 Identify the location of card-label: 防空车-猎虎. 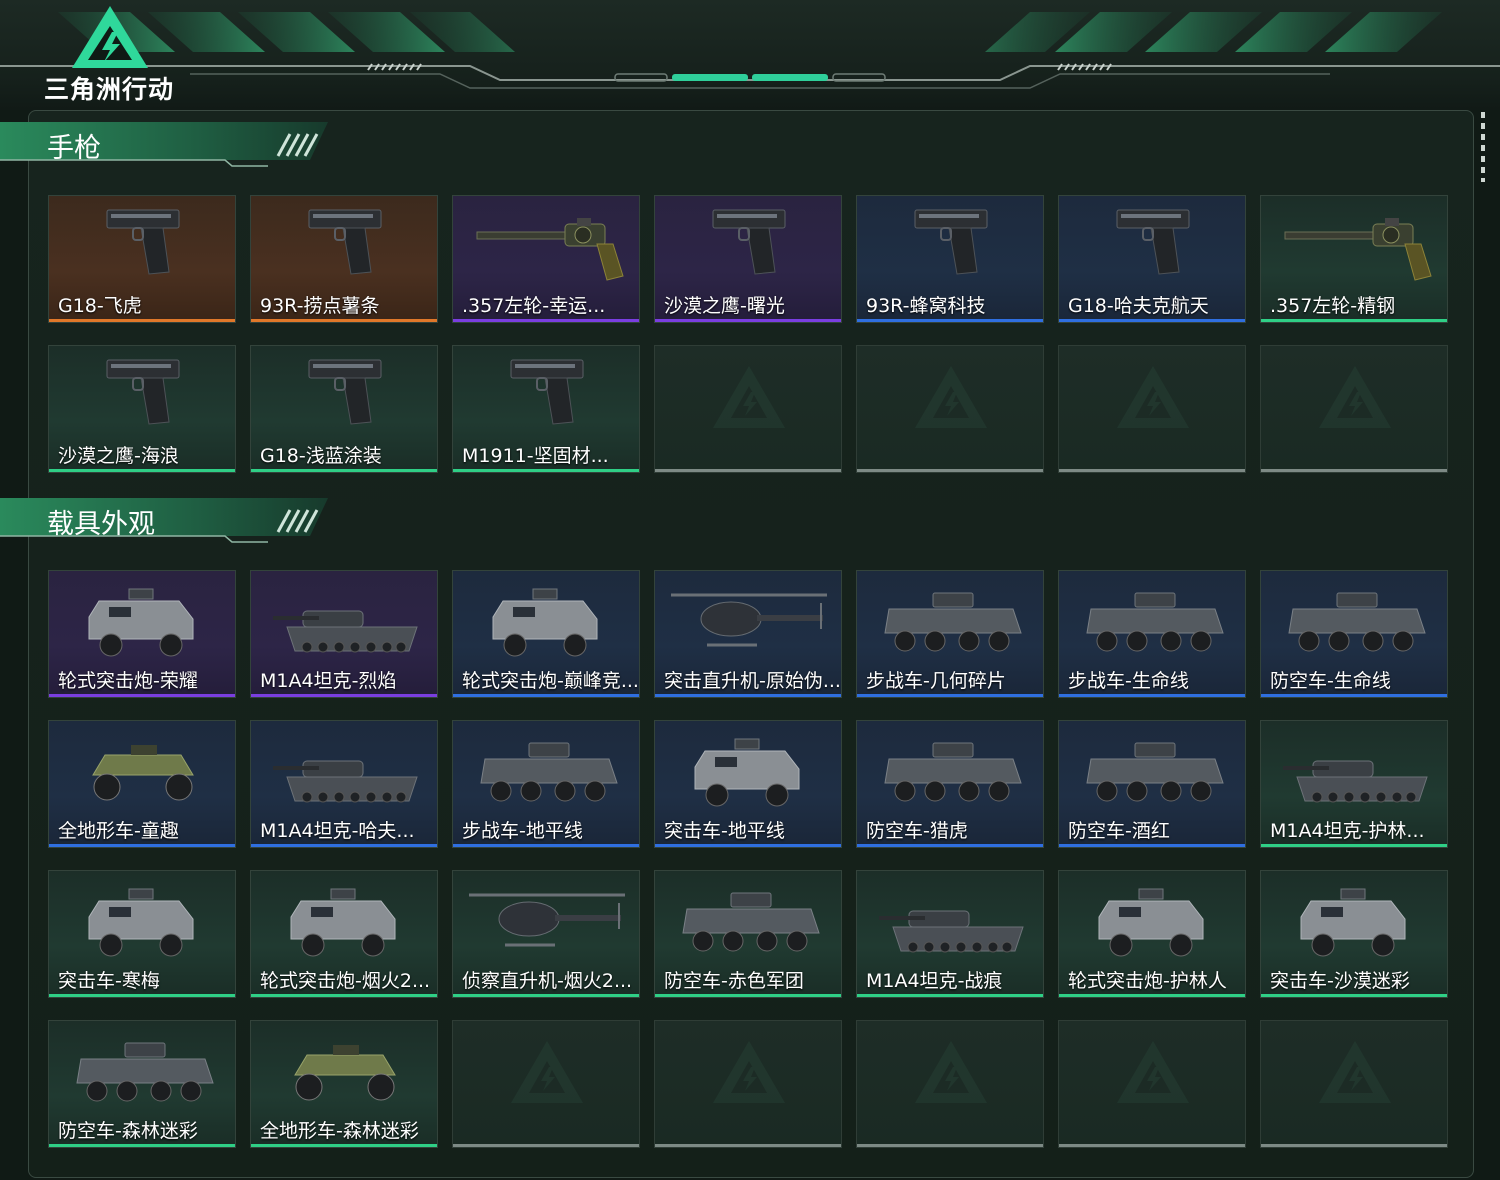
(917, 831).